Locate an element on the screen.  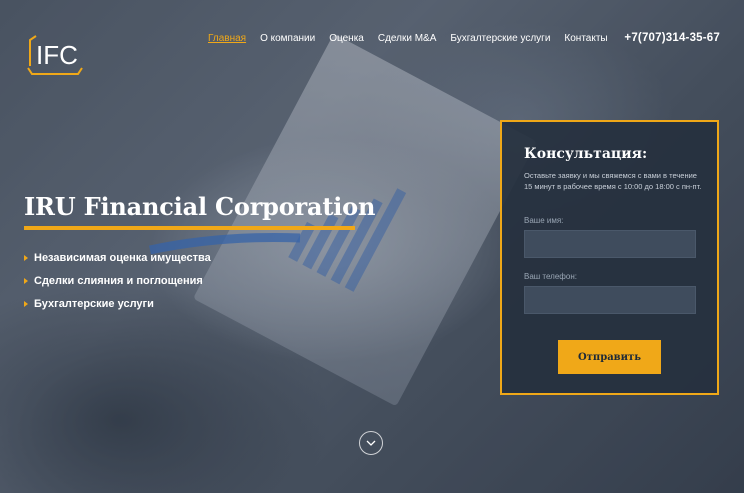
nav-item-ma-deals: Сделки M&A is located at coordinates (407, 38).